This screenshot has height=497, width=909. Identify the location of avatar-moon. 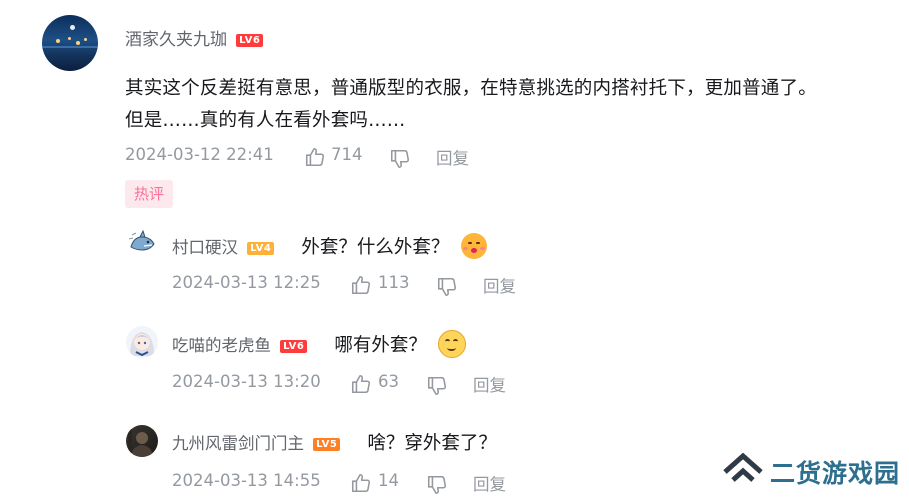
(72, 27).